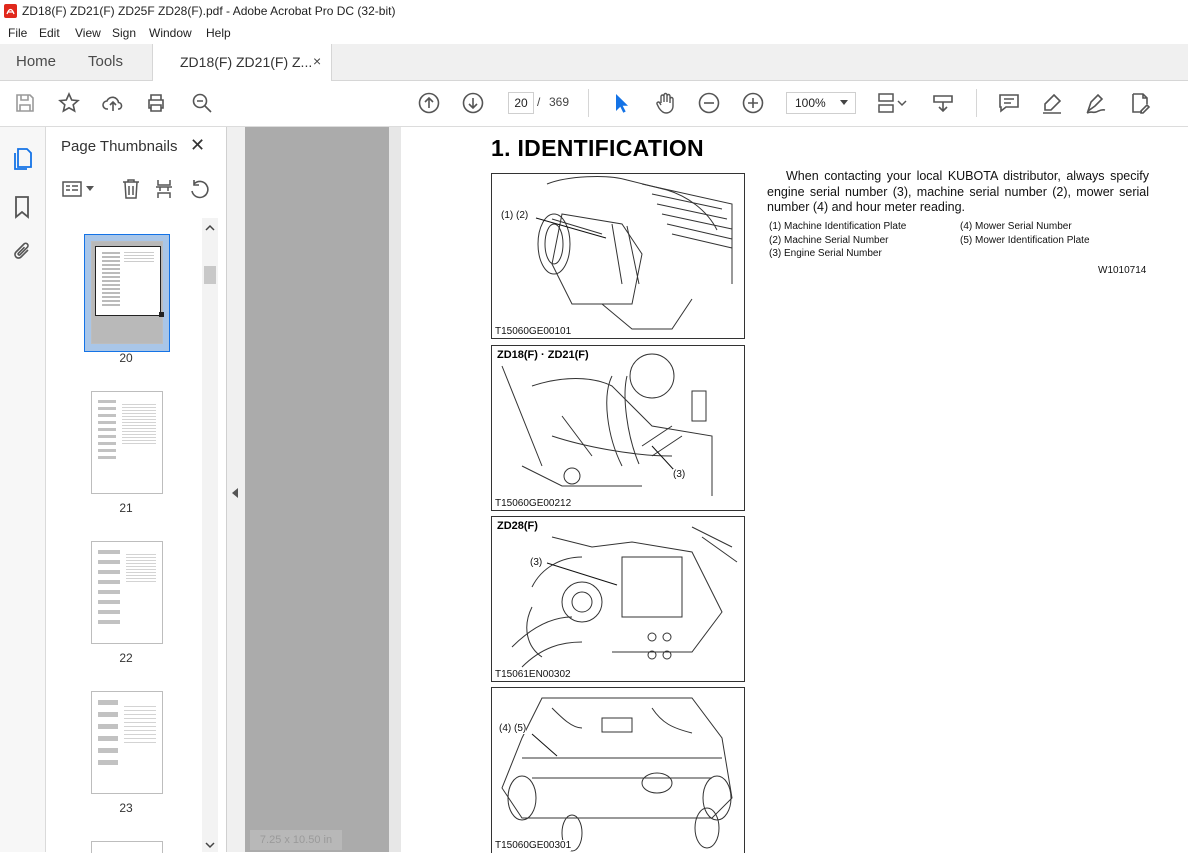 The height and width of the screenshot is (853, 1188). What do you see at coordinates (23, 159) in the screenshot?
I see `page-thumbnails-icon` at bounding box center [23, 159].